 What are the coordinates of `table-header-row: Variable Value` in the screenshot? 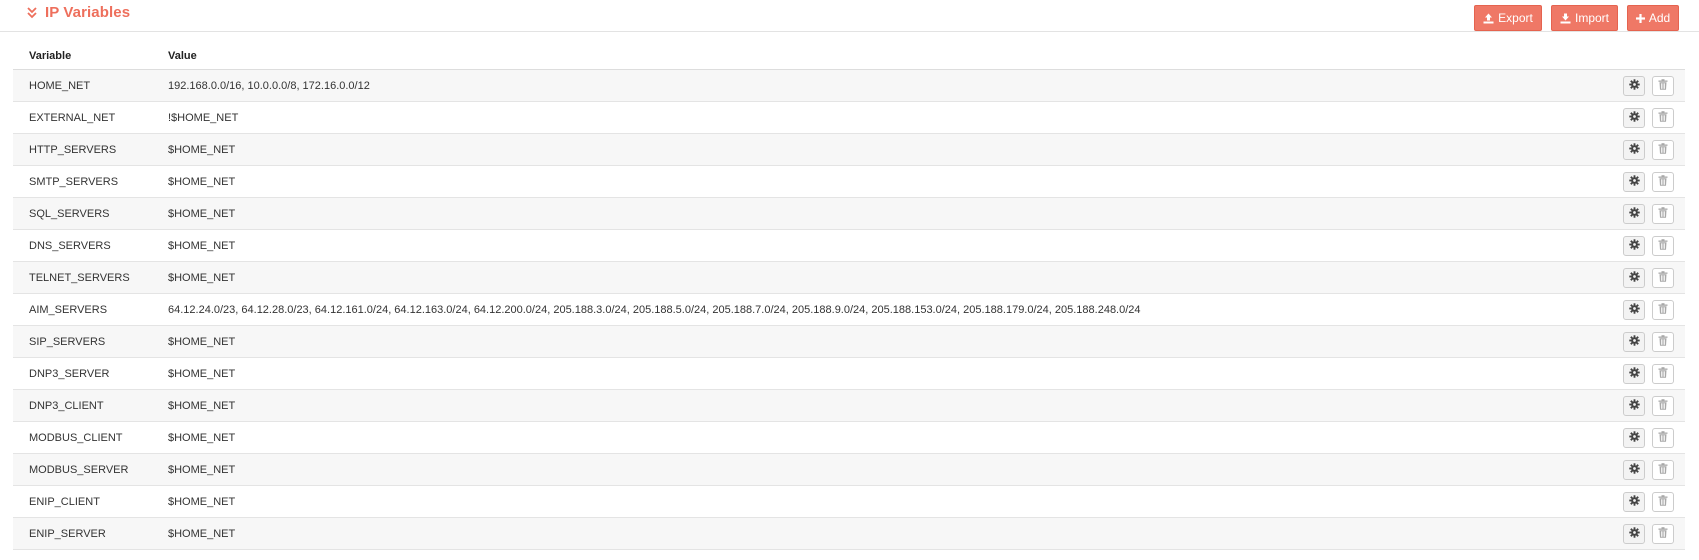 It's located at (849, 56).